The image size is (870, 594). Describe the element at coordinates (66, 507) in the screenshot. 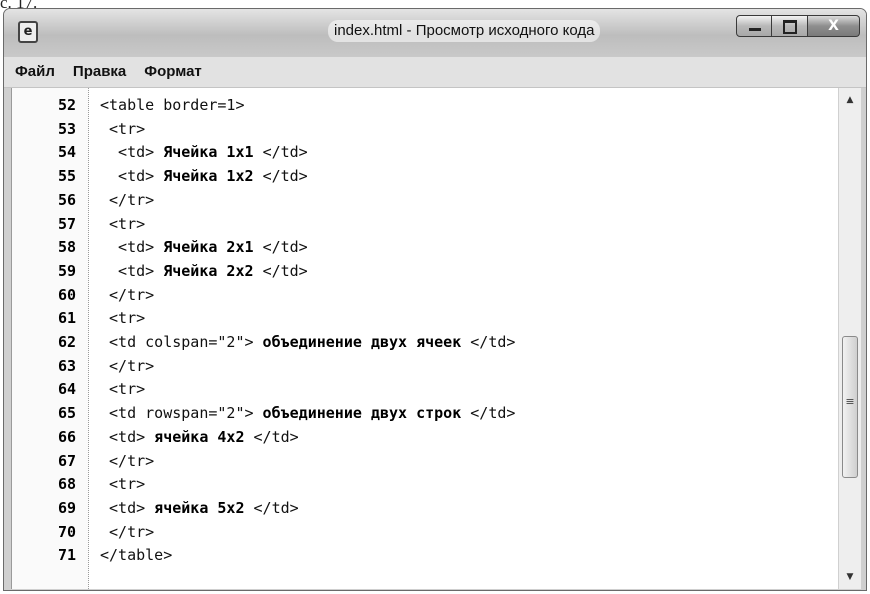

I see `line-number: 69` at that location.